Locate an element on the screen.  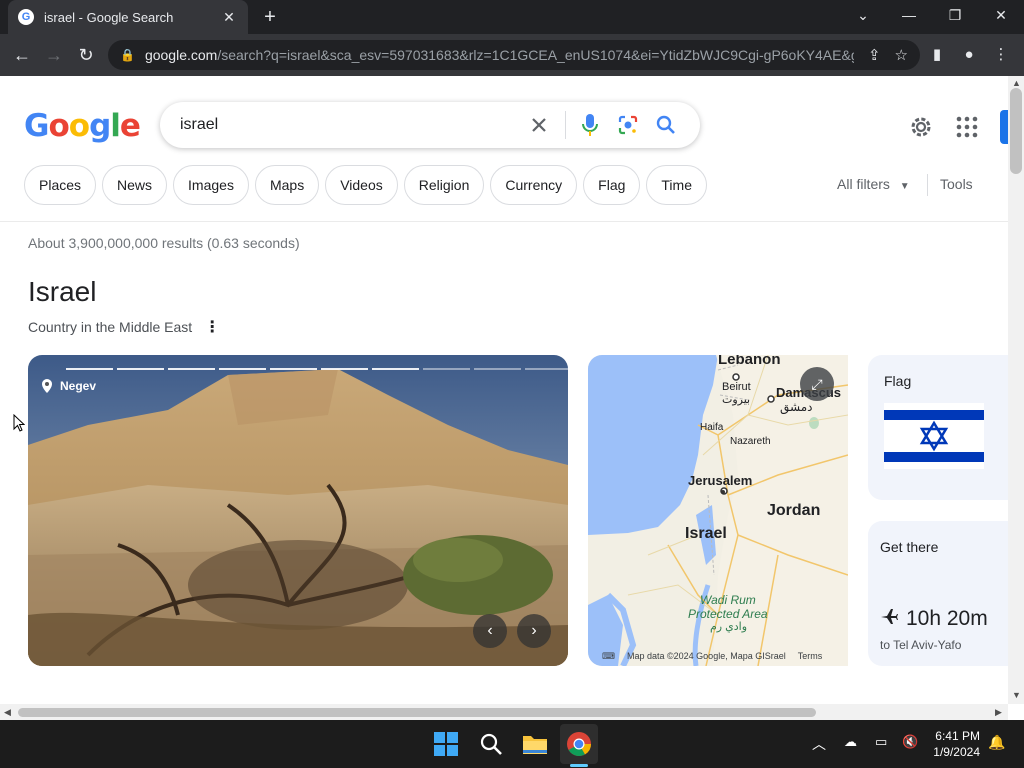
map-attribution: Map data ©2024 Google, Mapa GISrael is located at coordinates (706, 656).